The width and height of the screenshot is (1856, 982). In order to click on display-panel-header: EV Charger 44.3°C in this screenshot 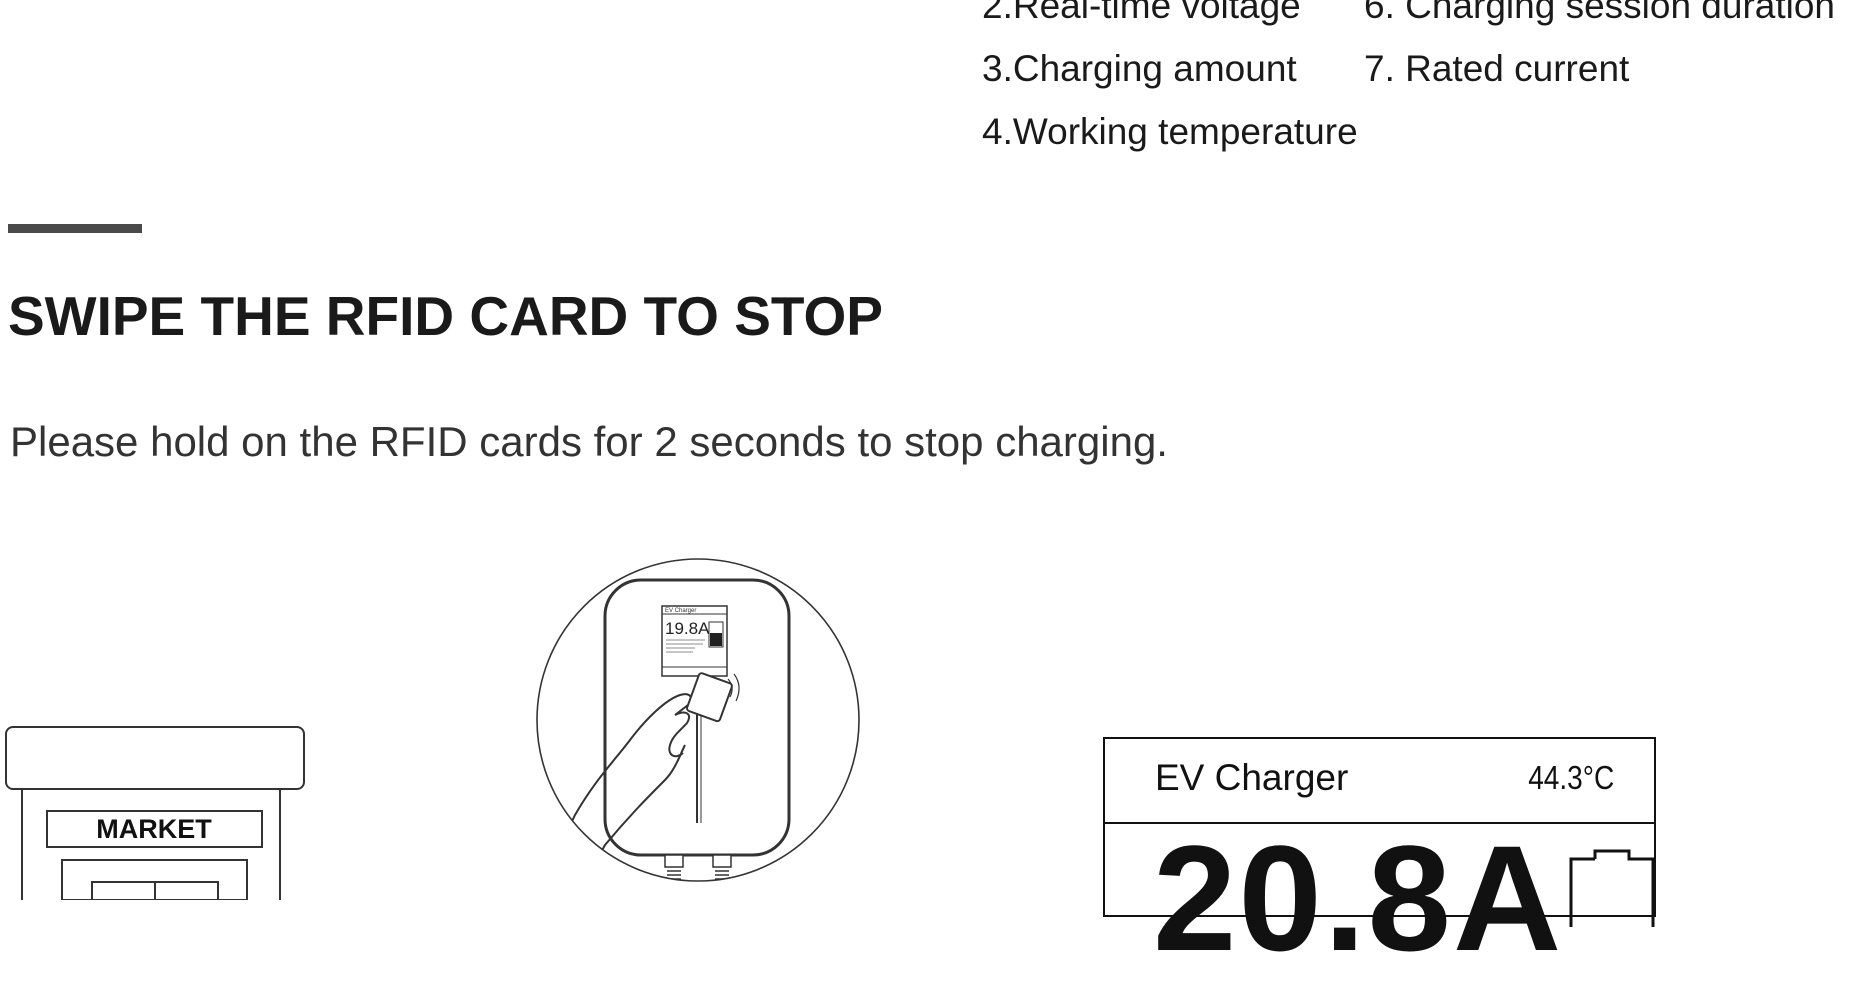, I will do `click(1379, 781)`.